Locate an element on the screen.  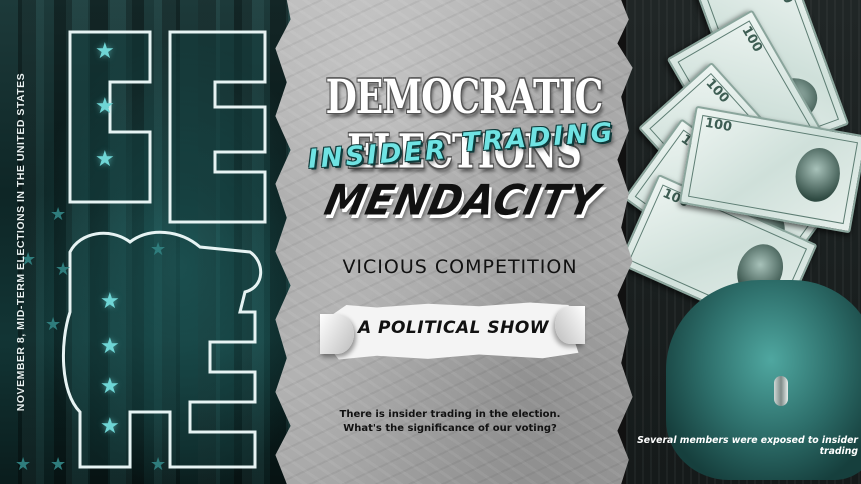
banner-label: A POLITICAL SHOW is located at coordinates (453, 328).